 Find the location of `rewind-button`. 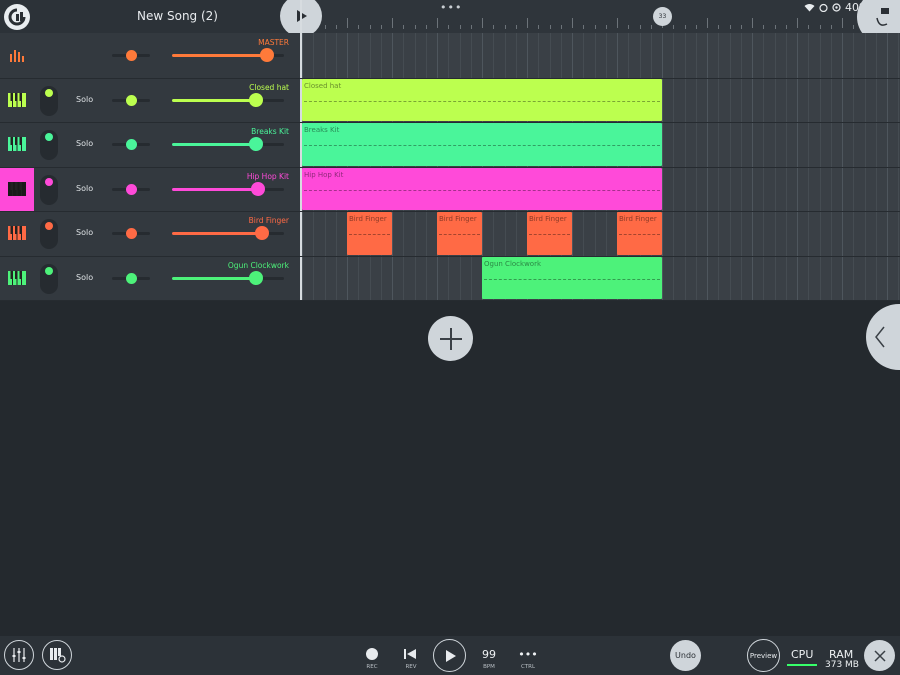

rewind-button is located at coordinates (410, 654).